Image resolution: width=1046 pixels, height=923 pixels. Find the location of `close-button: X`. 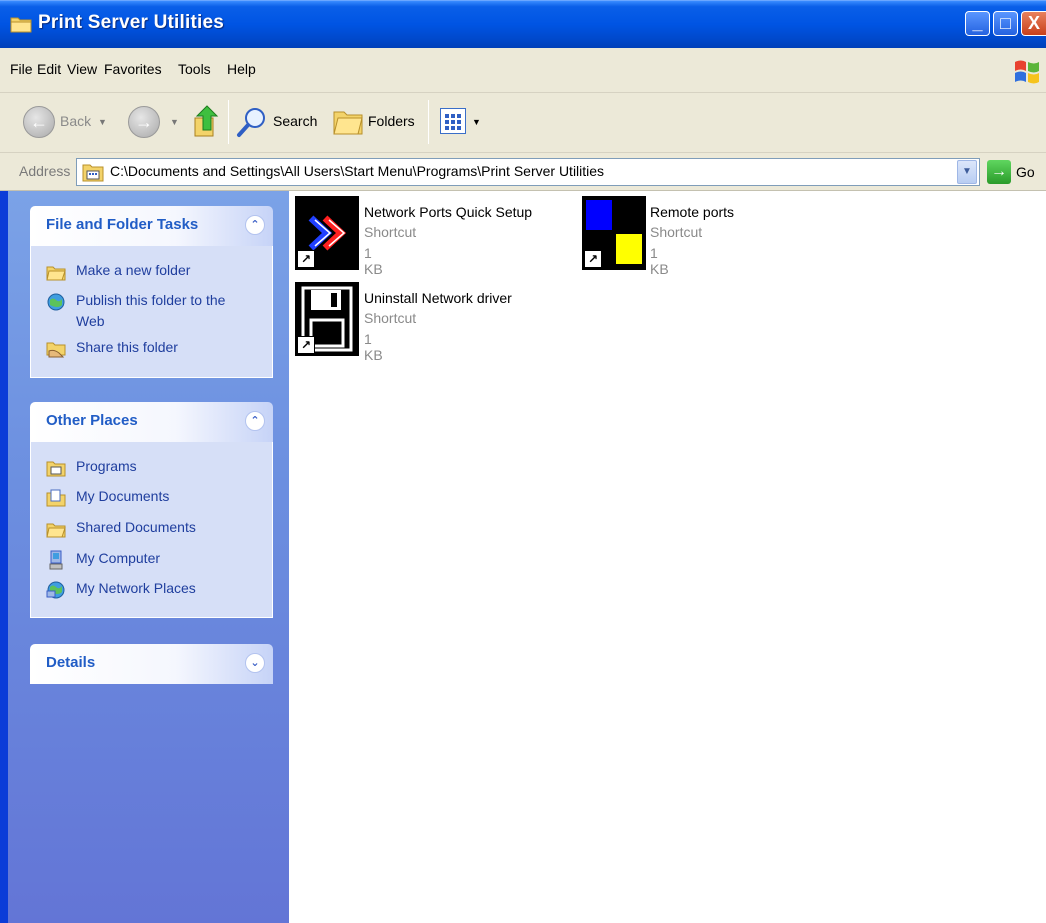

close-button: X is located at coordinates (1033, 23).